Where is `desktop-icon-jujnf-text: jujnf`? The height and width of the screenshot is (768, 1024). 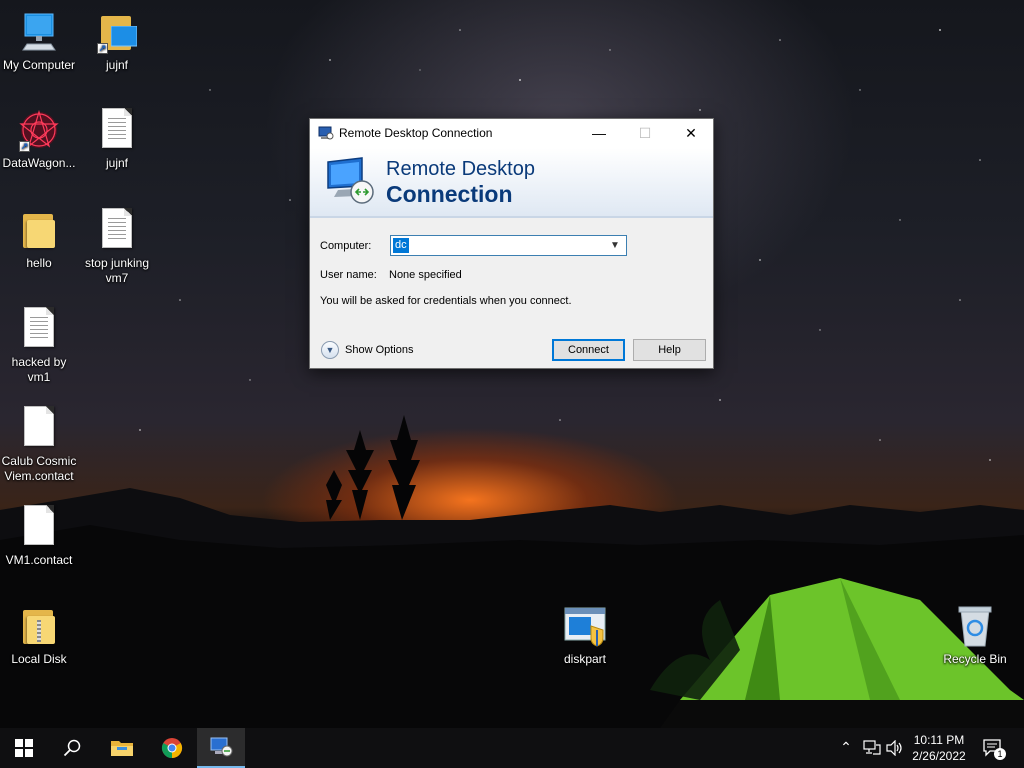
desktop-icon-jujnf-text: jujnf is located at coordinates (117, 139).